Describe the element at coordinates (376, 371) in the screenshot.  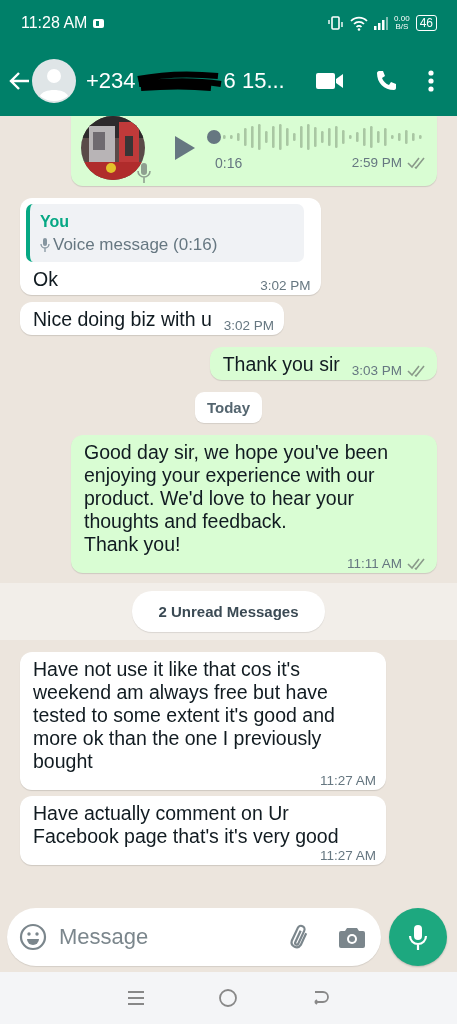
I see `message-time: 3:03 PM` at that location.